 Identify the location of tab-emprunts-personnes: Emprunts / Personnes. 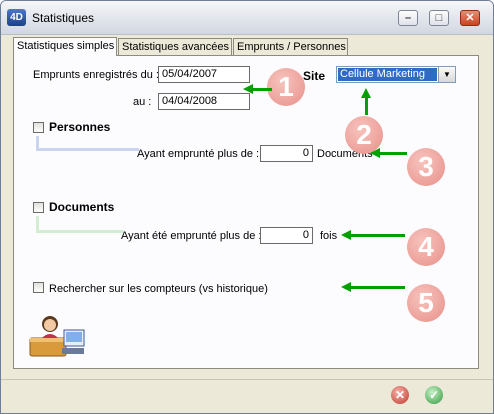
(290, 46).